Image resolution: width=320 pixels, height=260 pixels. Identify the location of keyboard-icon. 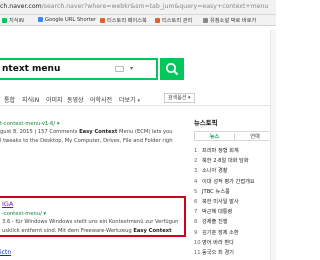
(119, 69).